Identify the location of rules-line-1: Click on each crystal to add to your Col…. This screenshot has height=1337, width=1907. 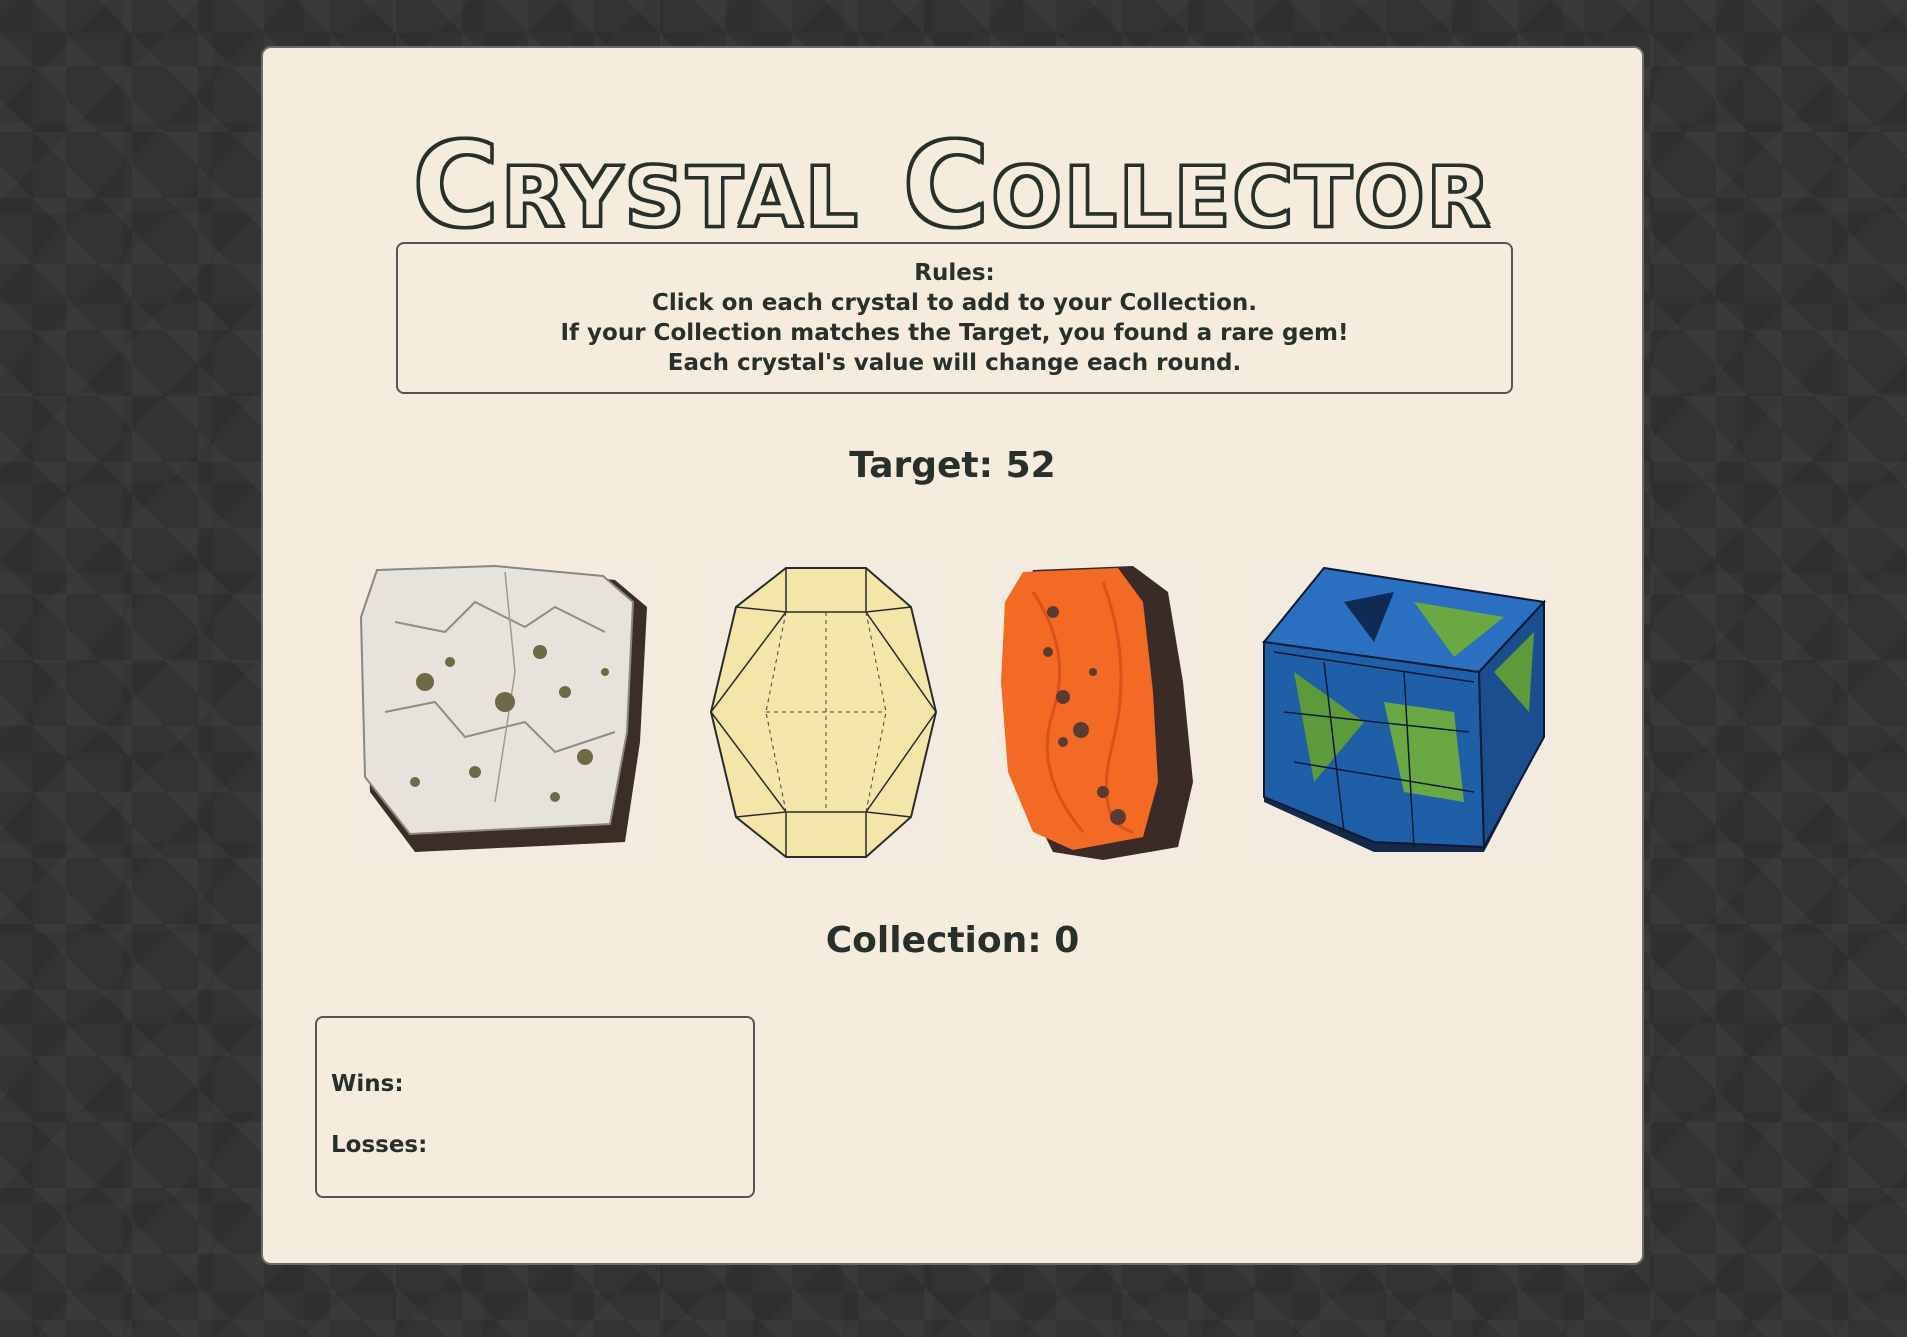
(954, 303).